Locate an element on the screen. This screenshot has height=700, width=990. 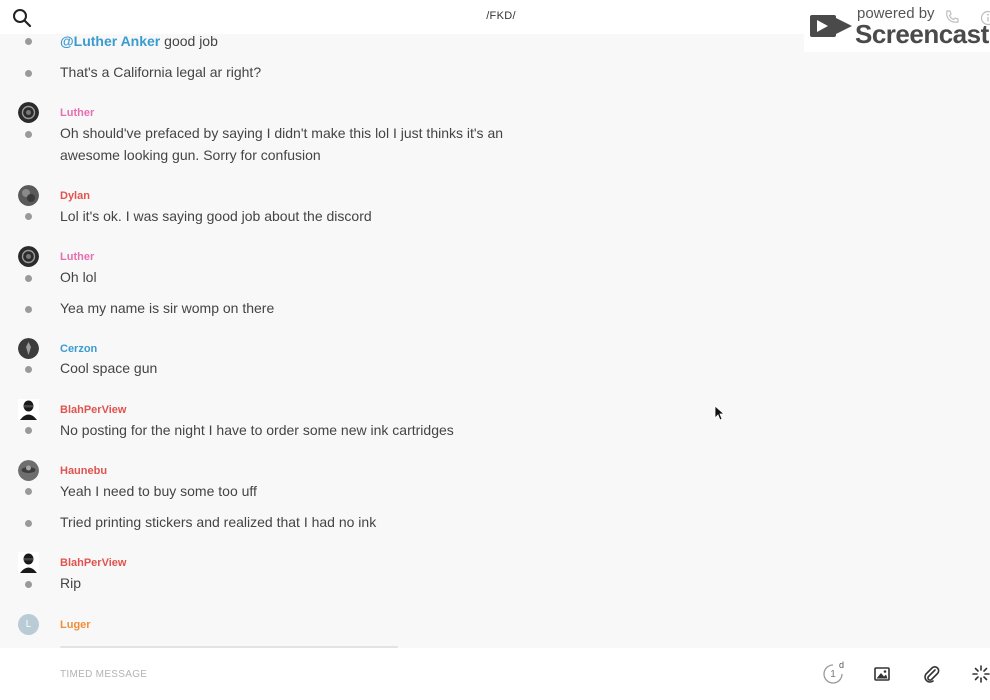
message-text: awesome looking gun. Sorry for confusion is located at coordinates (190, 155).